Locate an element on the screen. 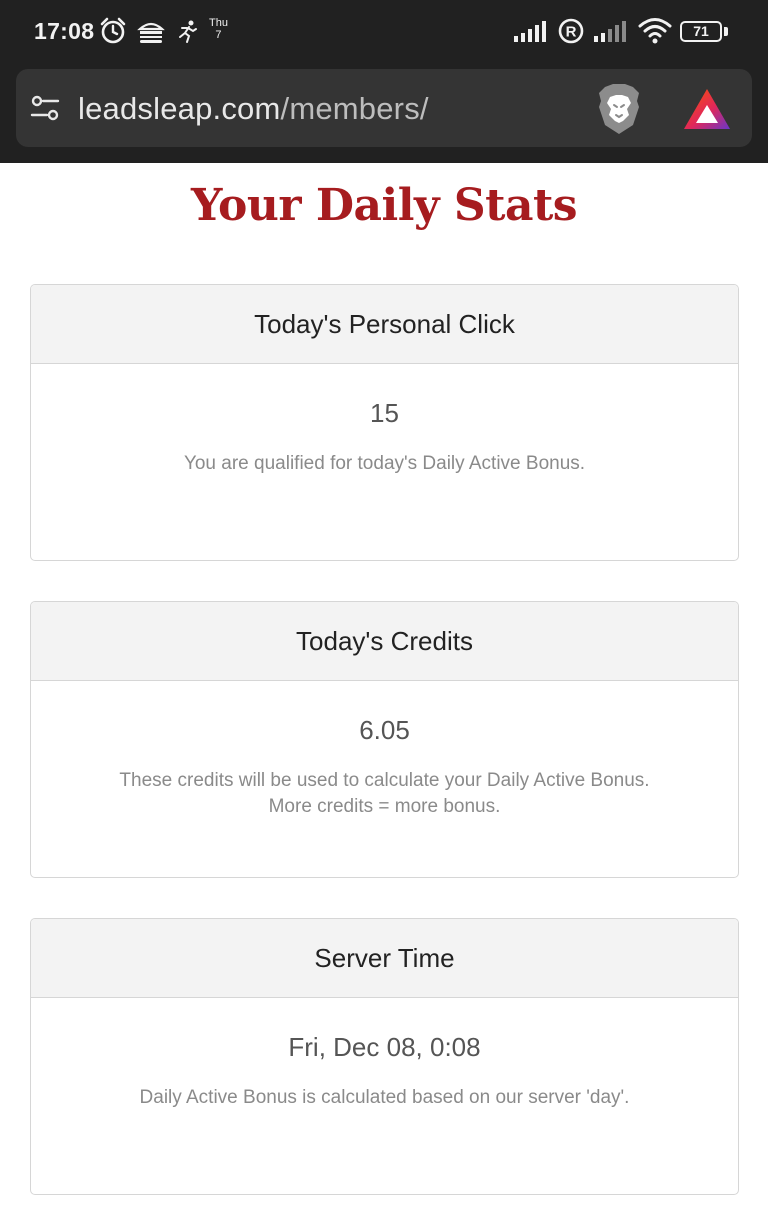  card-value: Fri, Dec 08, 0:08 is located at coordinates (384, 1047).